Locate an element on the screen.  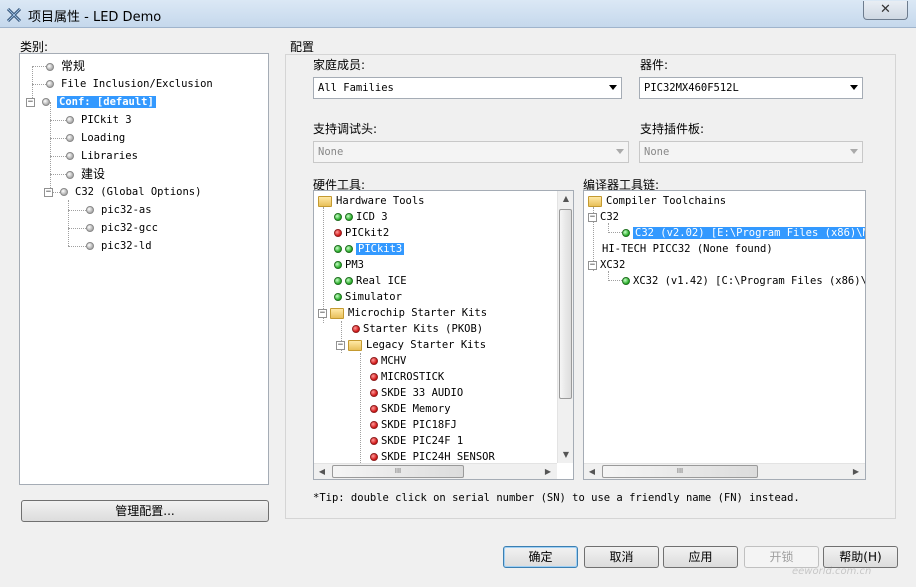
tool-label: ICD 3 is located at coordinates (372, 217).